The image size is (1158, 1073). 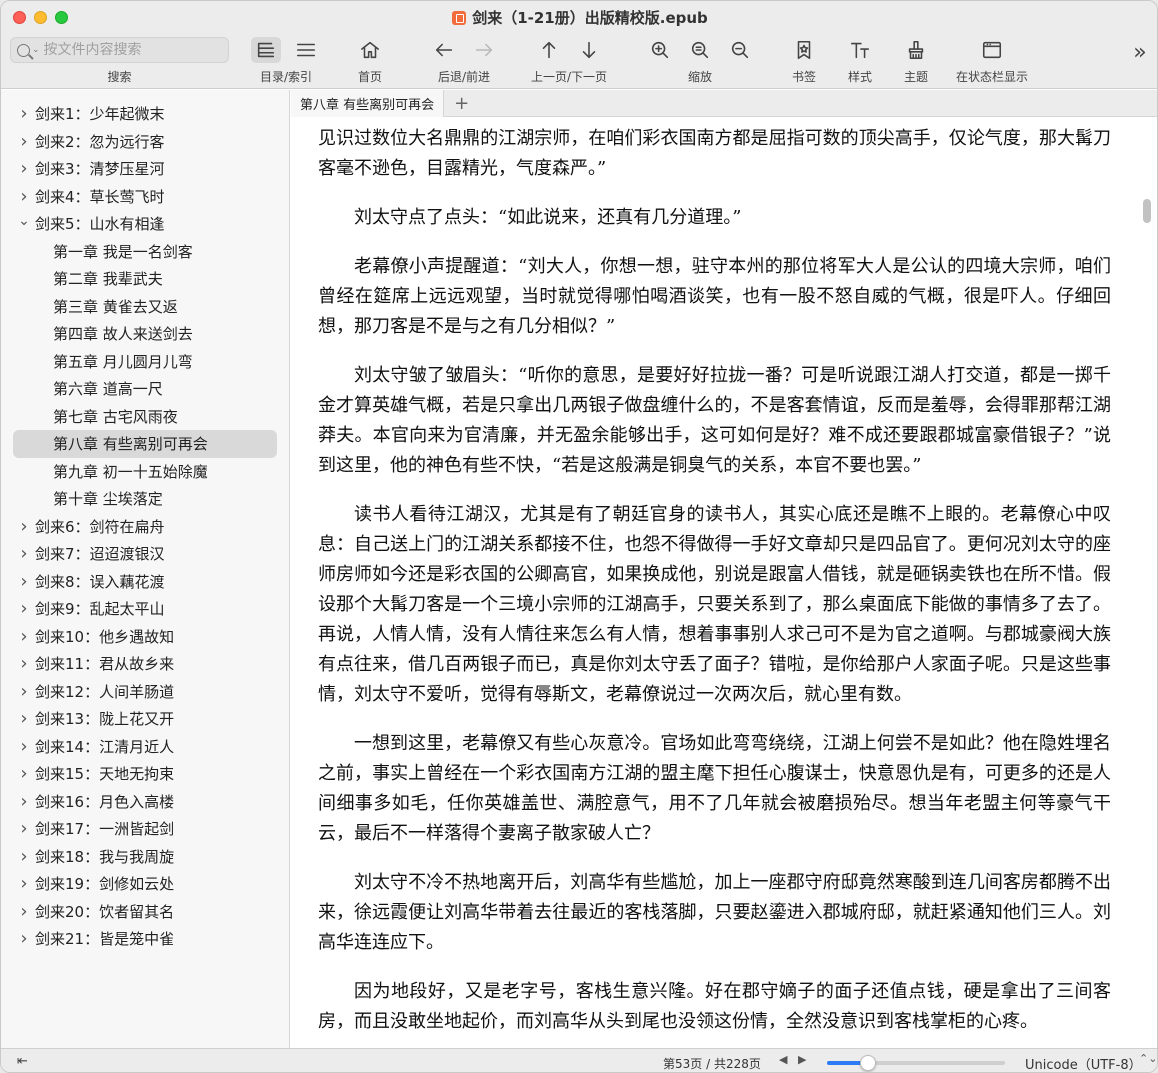 What do you see at coordinates (105, 884) in the screenshot?
I see `toc-item-label: 剑来19：剑修如云处` at bounding box center [105, 884].